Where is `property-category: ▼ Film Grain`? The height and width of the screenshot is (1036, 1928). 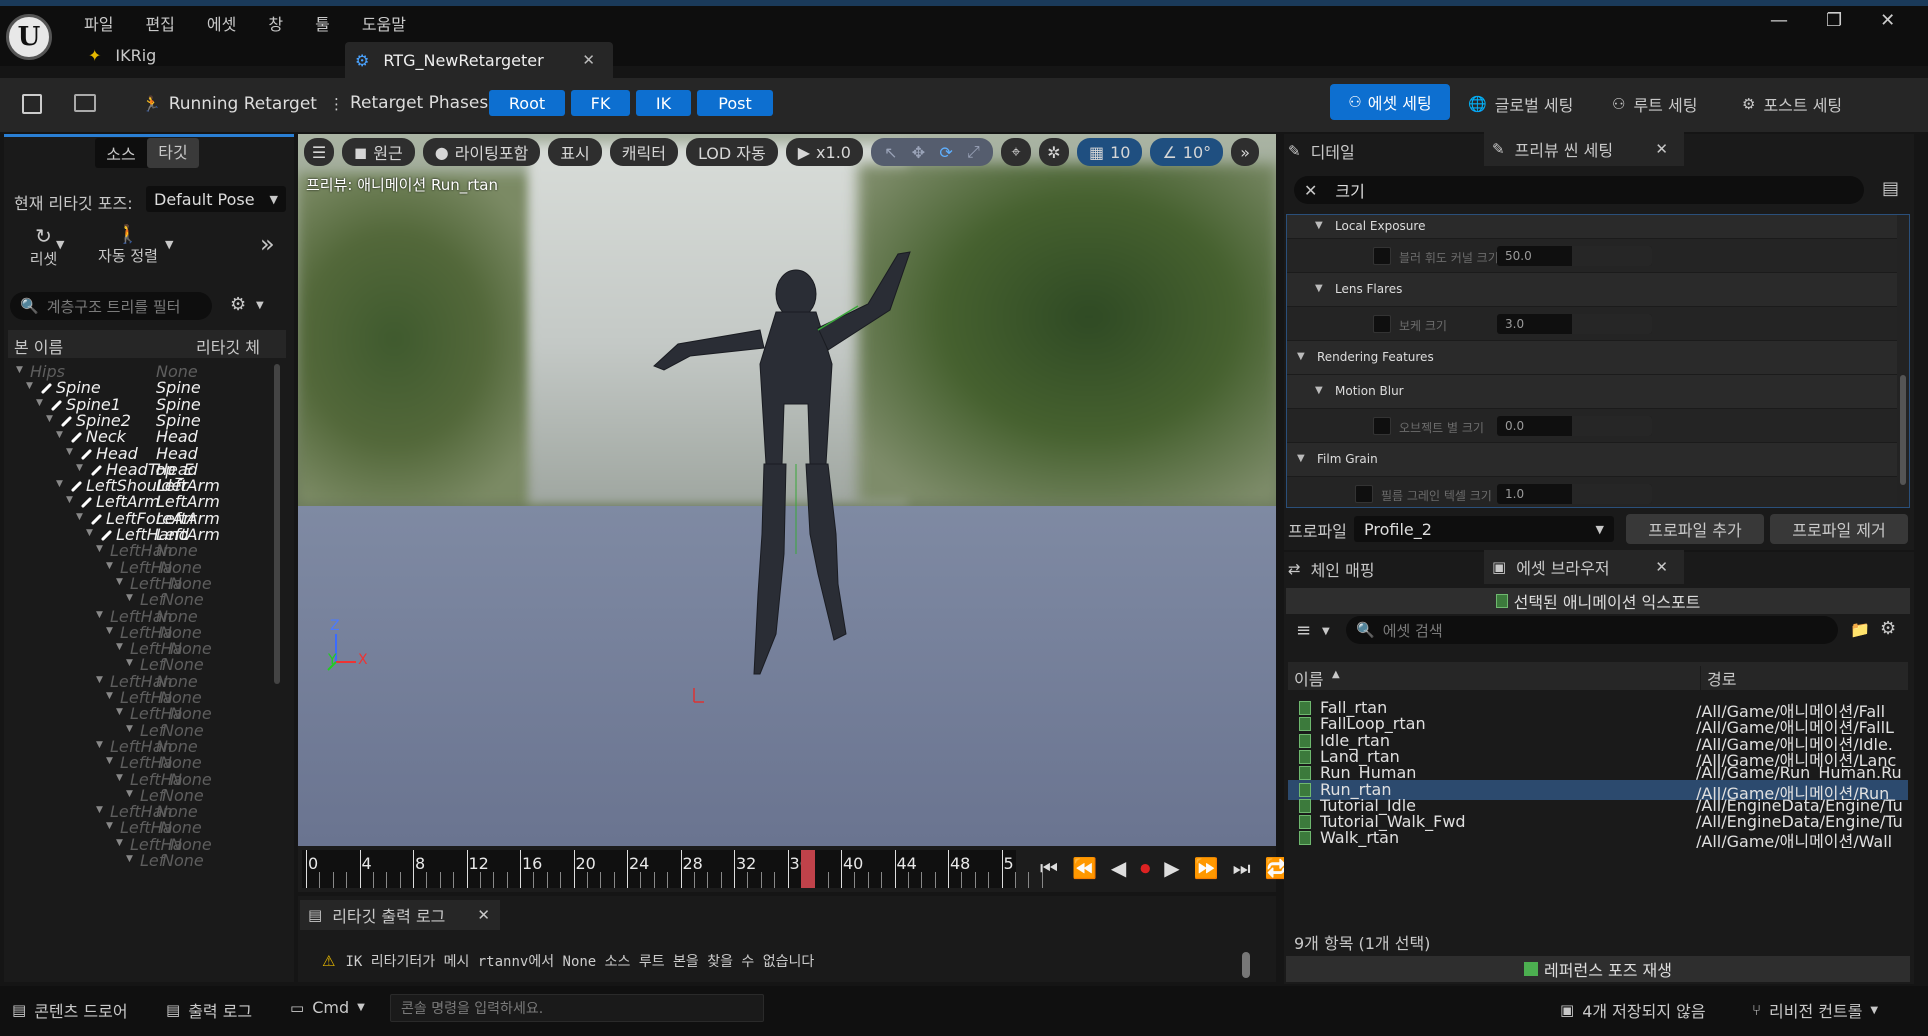
property-category: ▼ Film Grain is located at coordinates (1592, 460).